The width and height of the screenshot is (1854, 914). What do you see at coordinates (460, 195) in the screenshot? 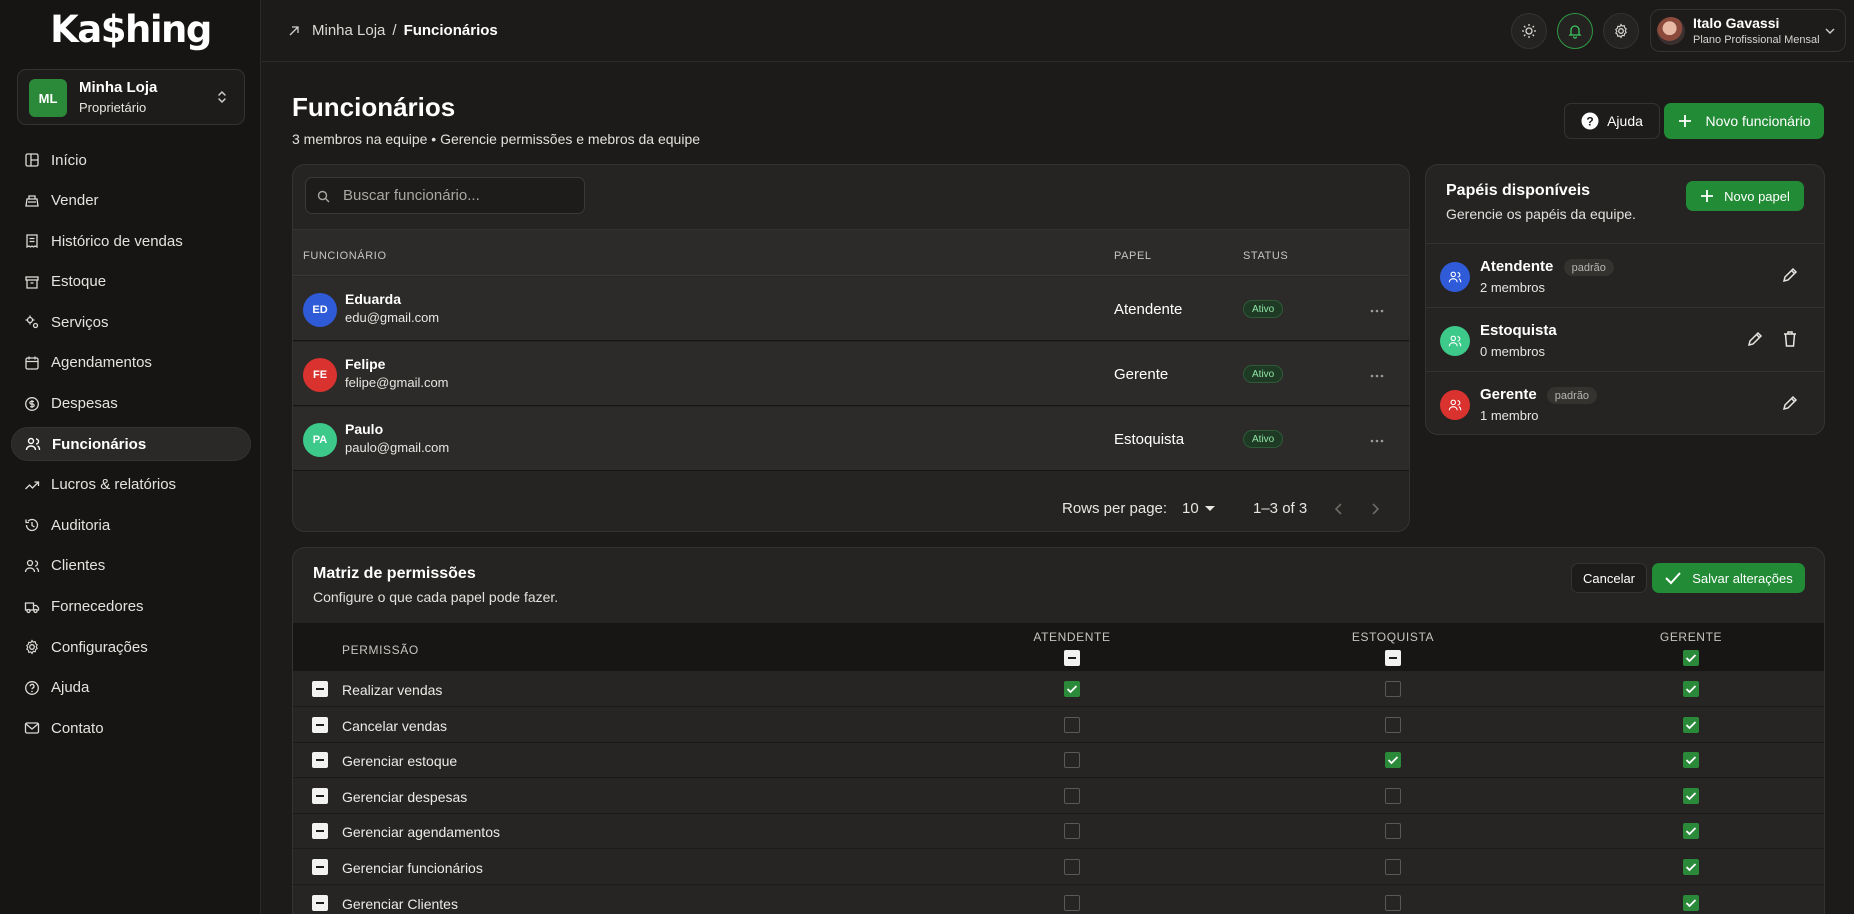
I see `search-input` at bounding box center [460, 195].